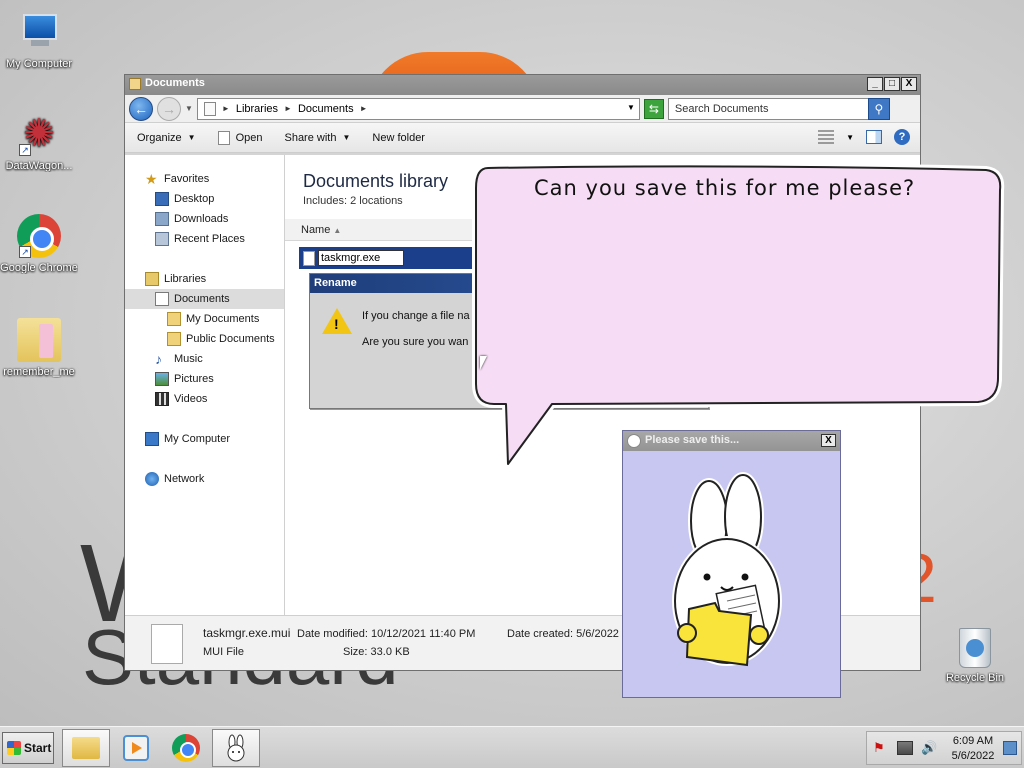 Image resolution: width=1024 pixels, height=768 pixels. What do you see at coordinates (398, 138) in the screenshot?
I see `new-folder-button: New folder` at bounding box center [398, 138].